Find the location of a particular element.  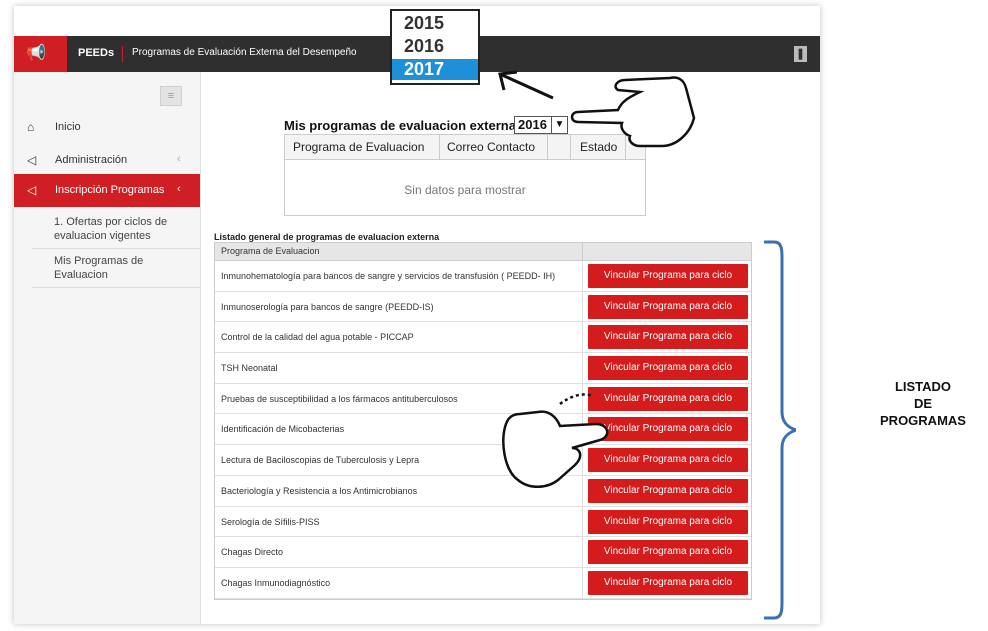

annotation-overlay is located at coordinates (597, 279).